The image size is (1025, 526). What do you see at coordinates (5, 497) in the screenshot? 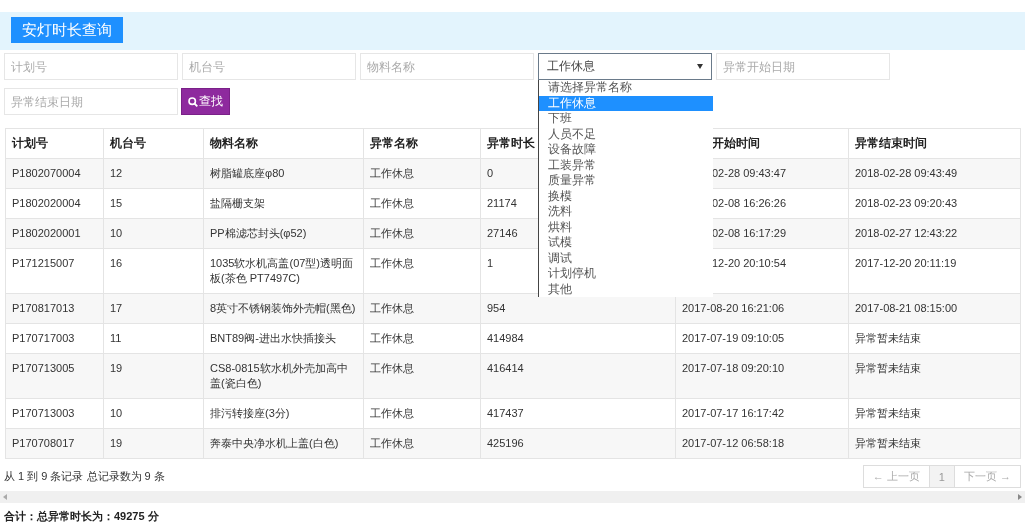
I see `left-arrow-icon` at bounding box center [5, 497].